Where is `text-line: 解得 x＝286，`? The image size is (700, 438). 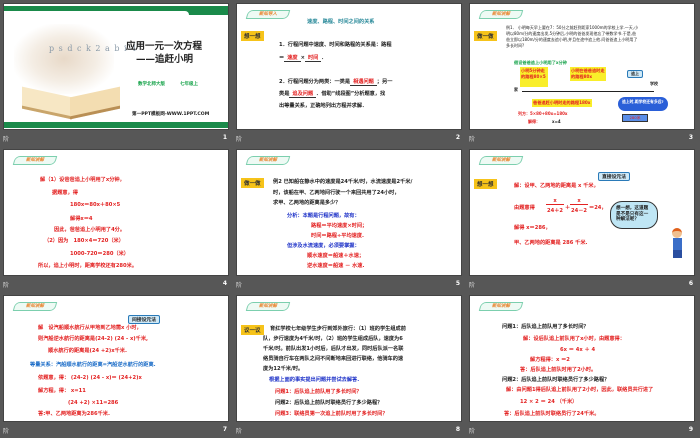
text-line: 解得 x＝286， is located at coordinates (532, 228).